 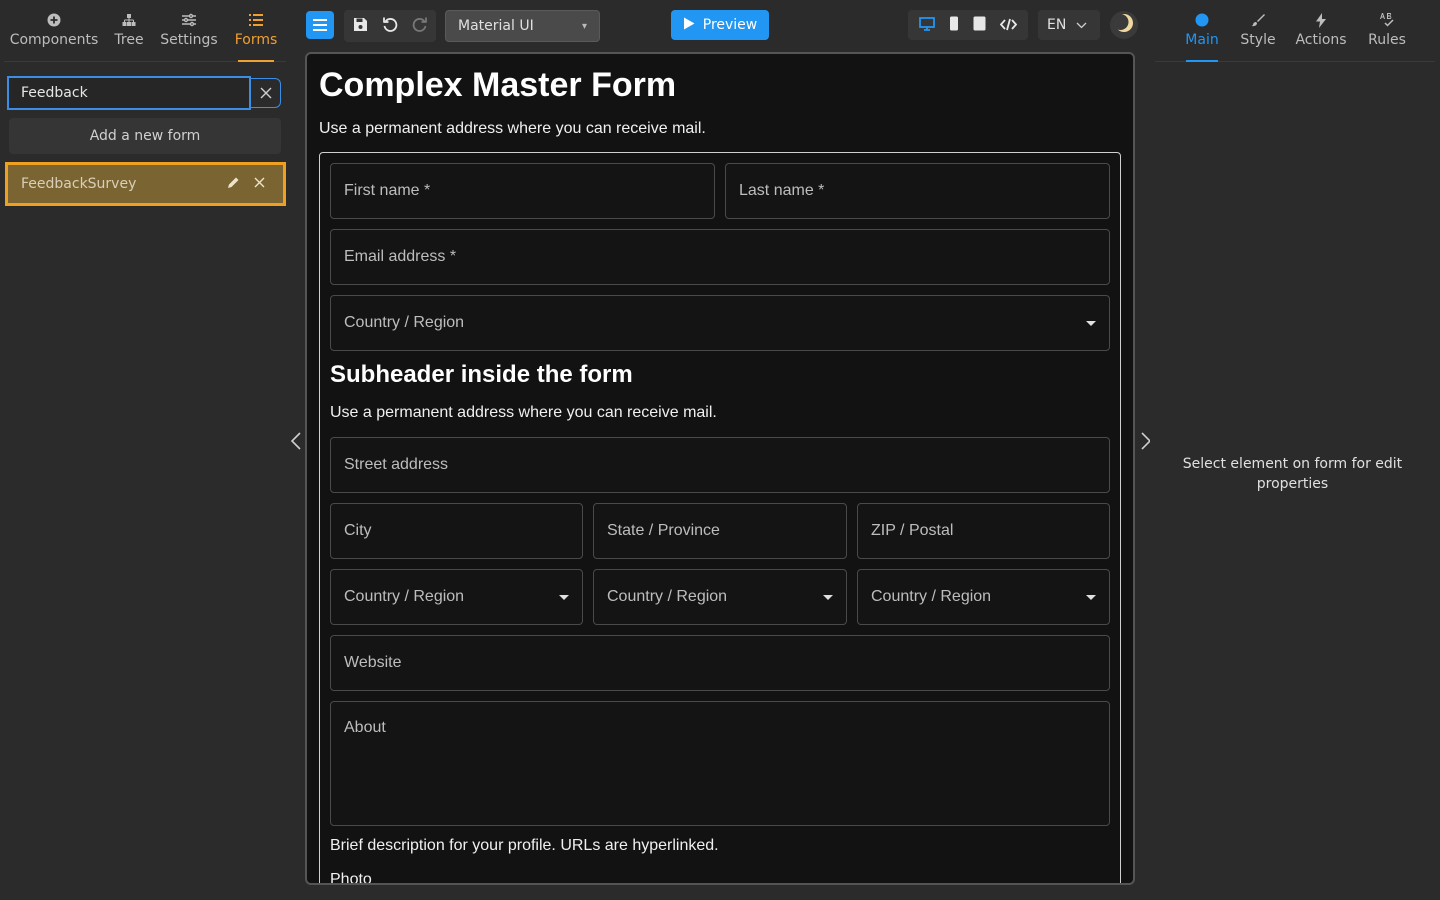 I want to click on collapse-left-button, so click(x=296, y=443).